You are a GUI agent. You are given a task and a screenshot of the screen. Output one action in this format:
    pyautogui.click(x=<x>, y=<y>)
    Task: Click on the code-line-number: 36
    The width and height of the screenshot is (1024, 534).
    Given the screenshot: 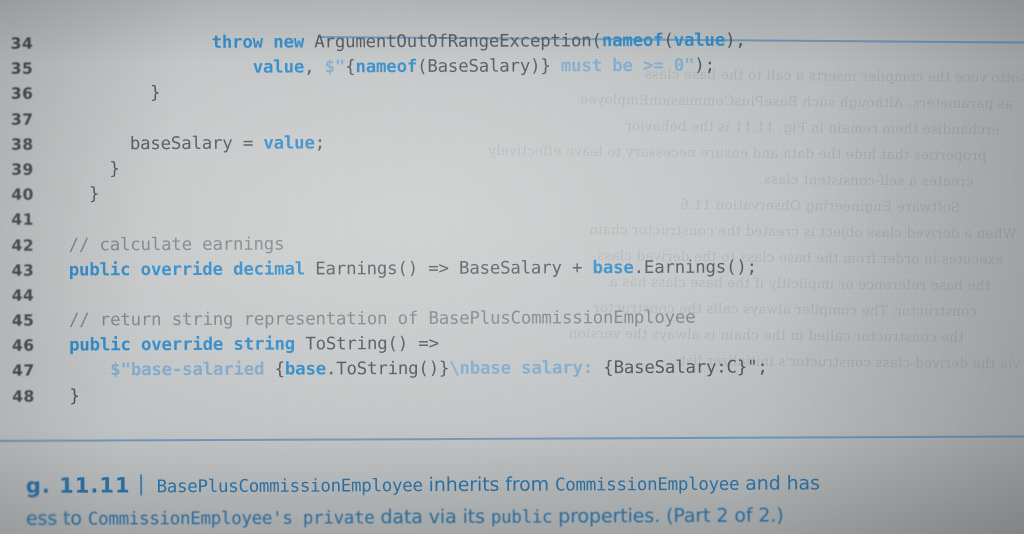 What is the action you would take?
    pyautogui.click(x=22, y=94)
    